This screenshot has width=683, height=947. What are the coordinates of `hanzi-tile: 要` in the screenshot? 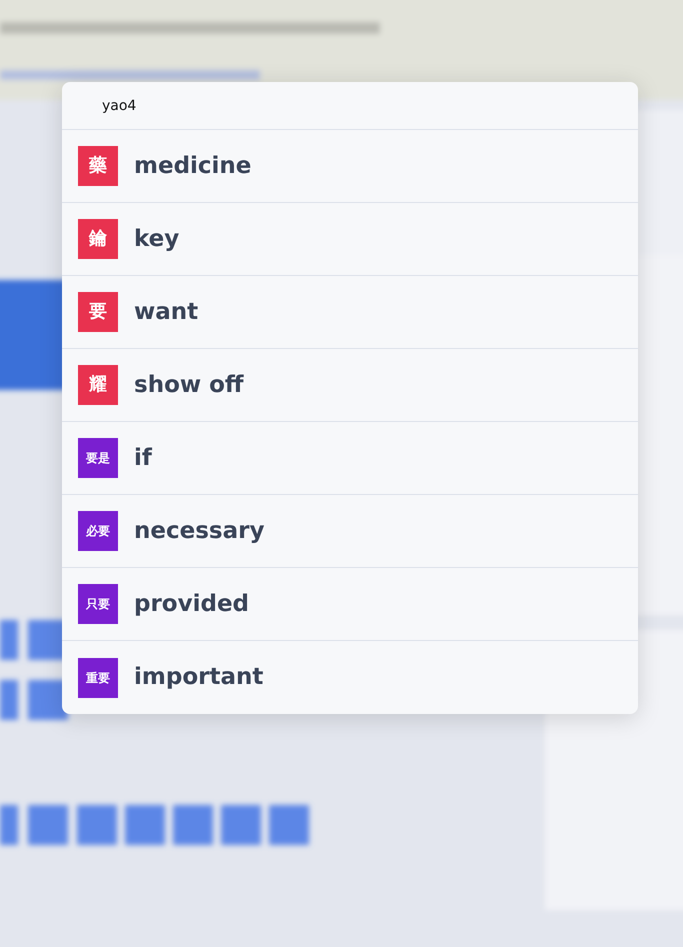 It's located at (98, 312).